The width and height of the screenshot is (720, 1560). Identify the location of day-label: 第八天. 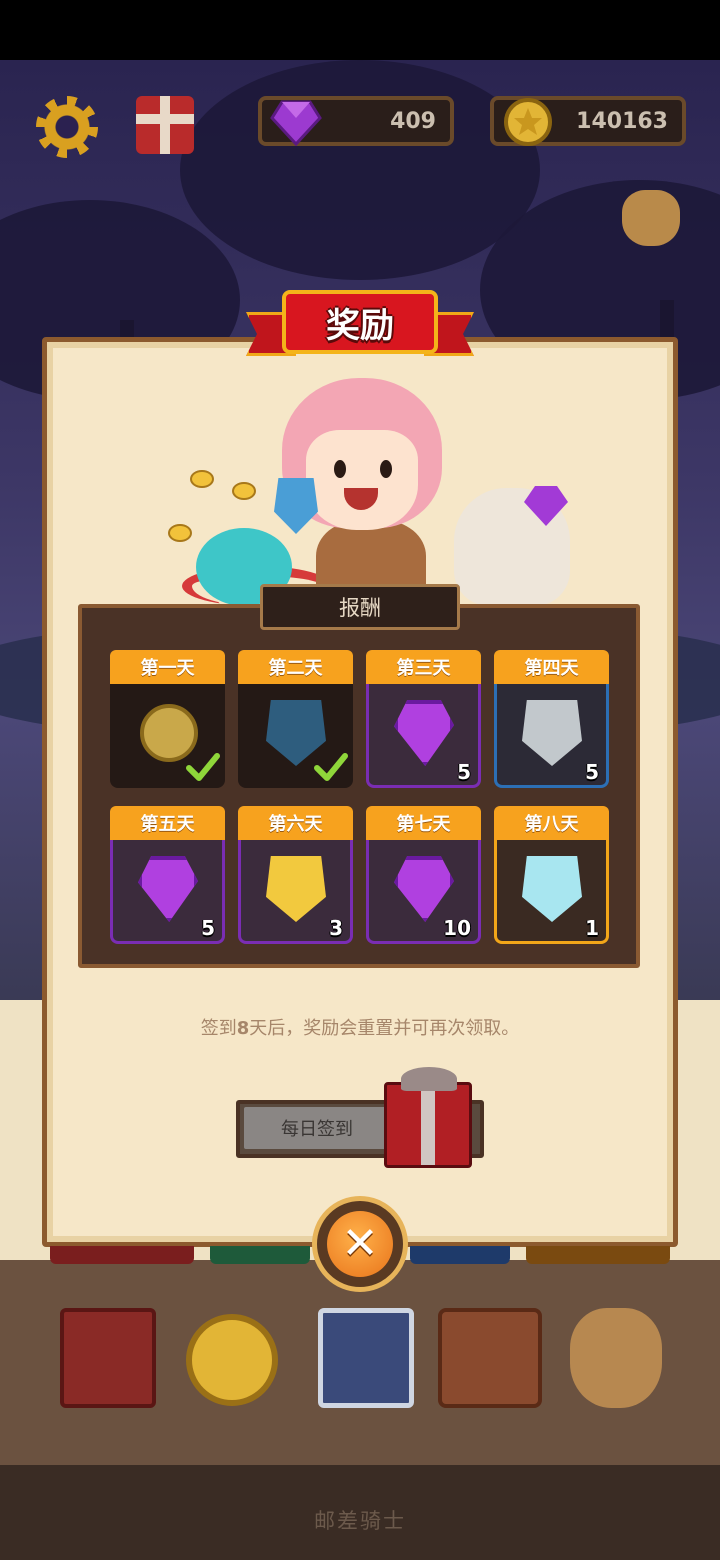
(551, 823).